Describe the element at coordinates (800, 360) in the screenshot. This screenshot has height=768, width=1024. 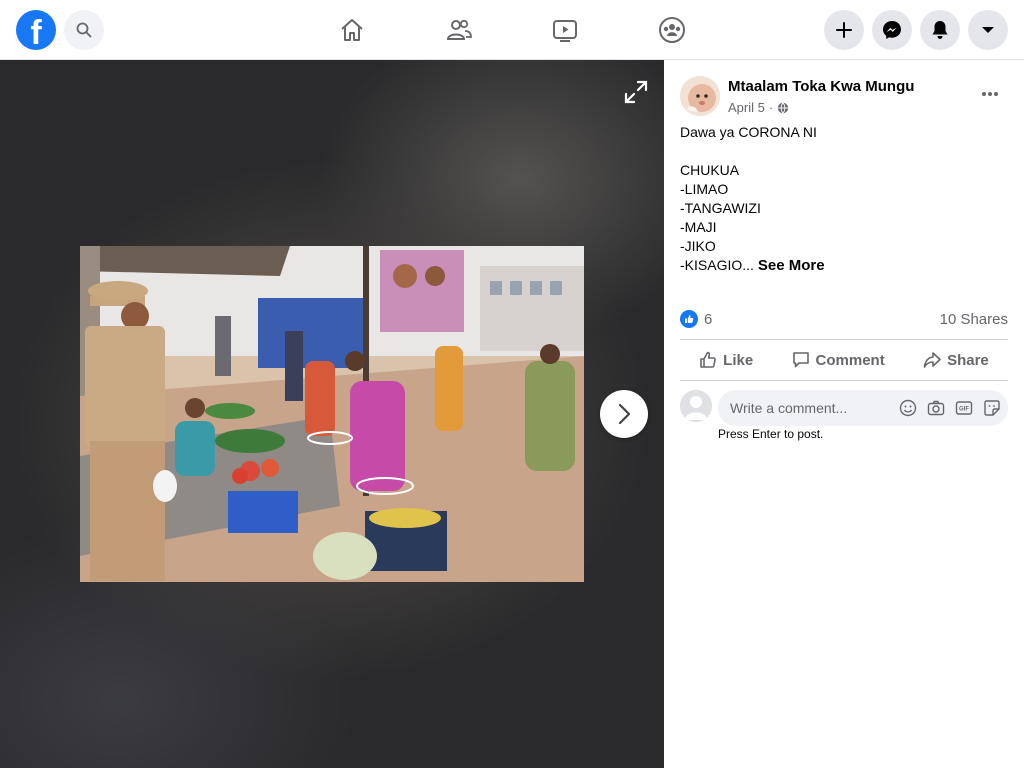
I see `comment-icon` at that location.